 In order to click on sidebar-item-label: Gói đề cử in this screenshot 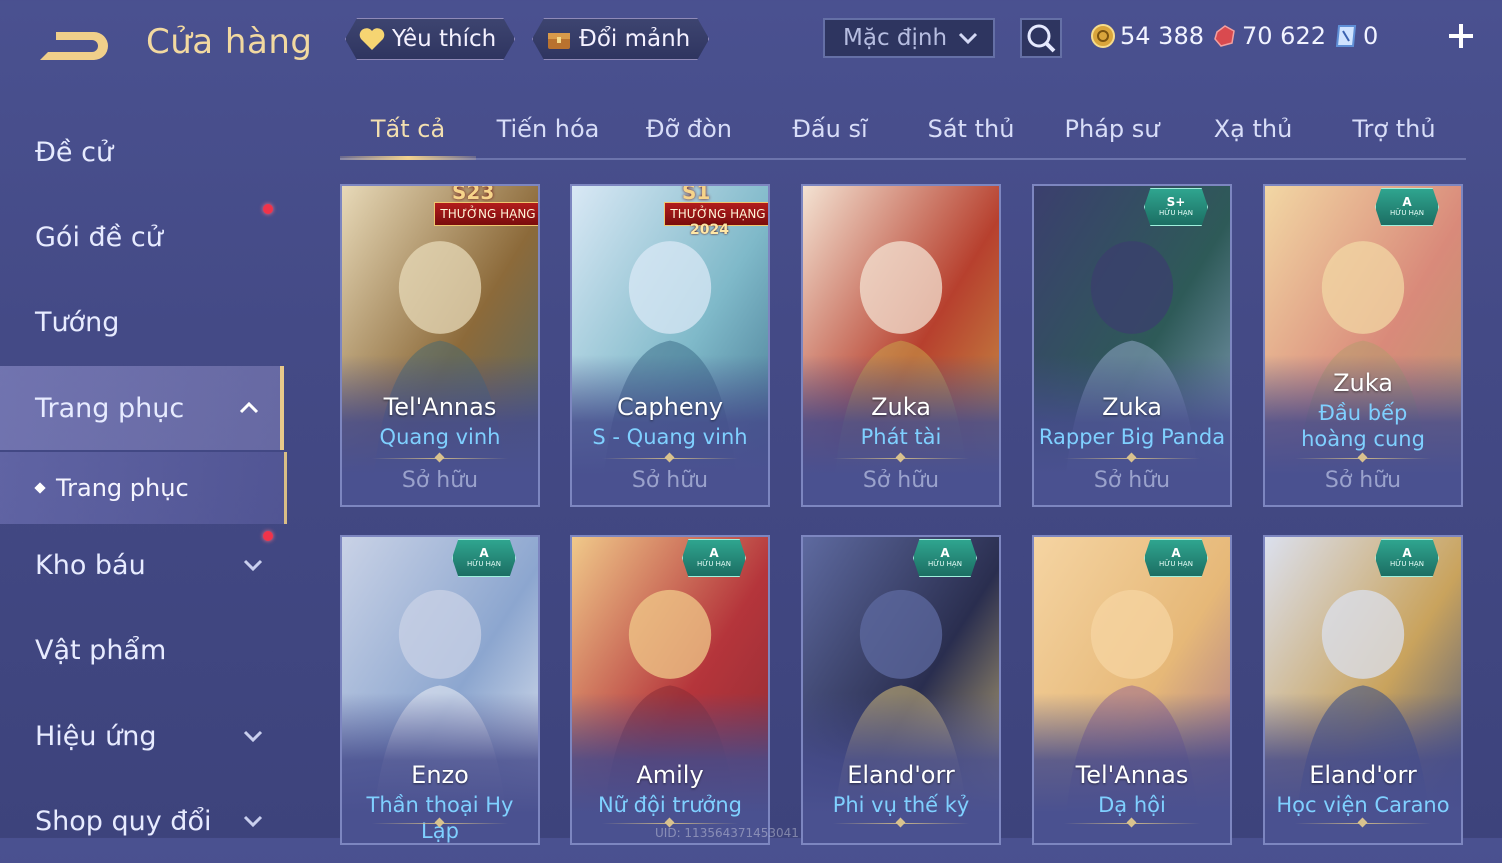, I will do `click(99, 237)`.